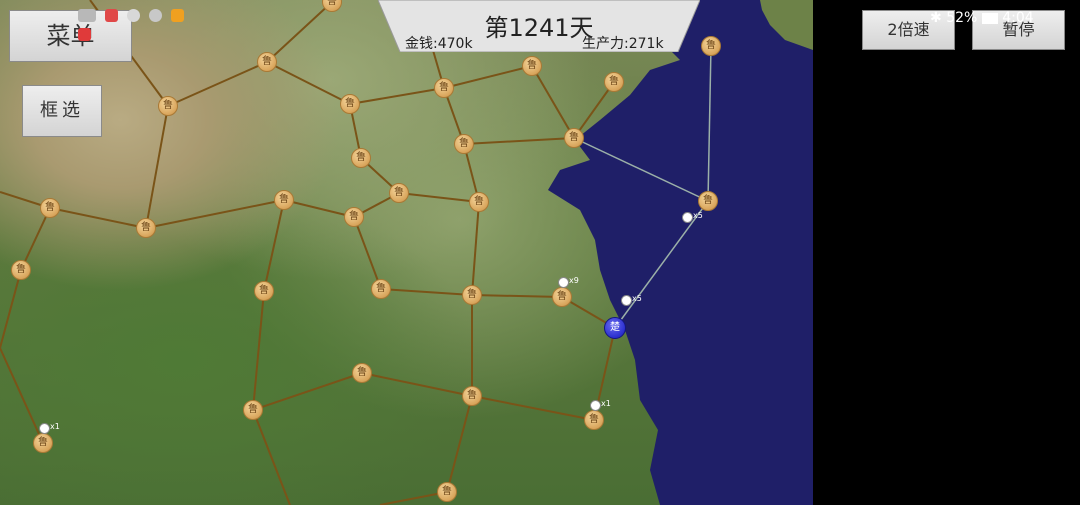  What do you see at coordinates (156, 15) in the screenshot?
I see `sync-icon` at bounding box center [156, 15].